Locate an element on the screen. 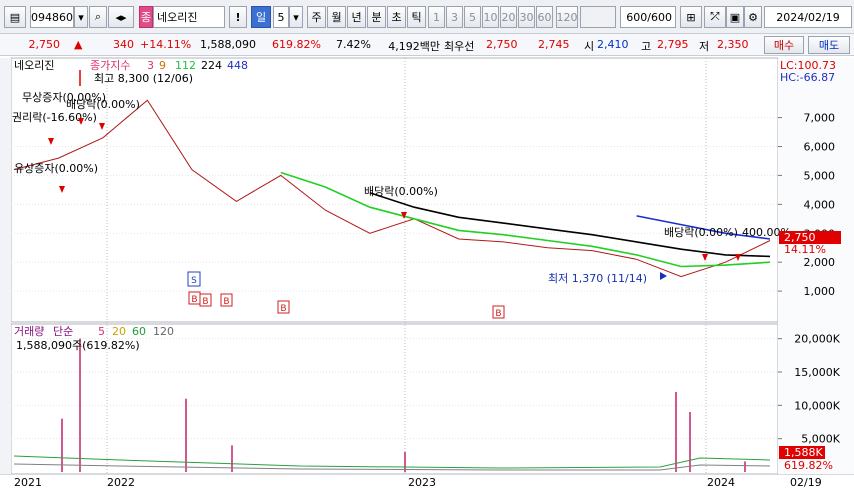 The width and height of the screenshot is (854, 488). best-ask-label: 최우선 is located at coordinates (459, 46).